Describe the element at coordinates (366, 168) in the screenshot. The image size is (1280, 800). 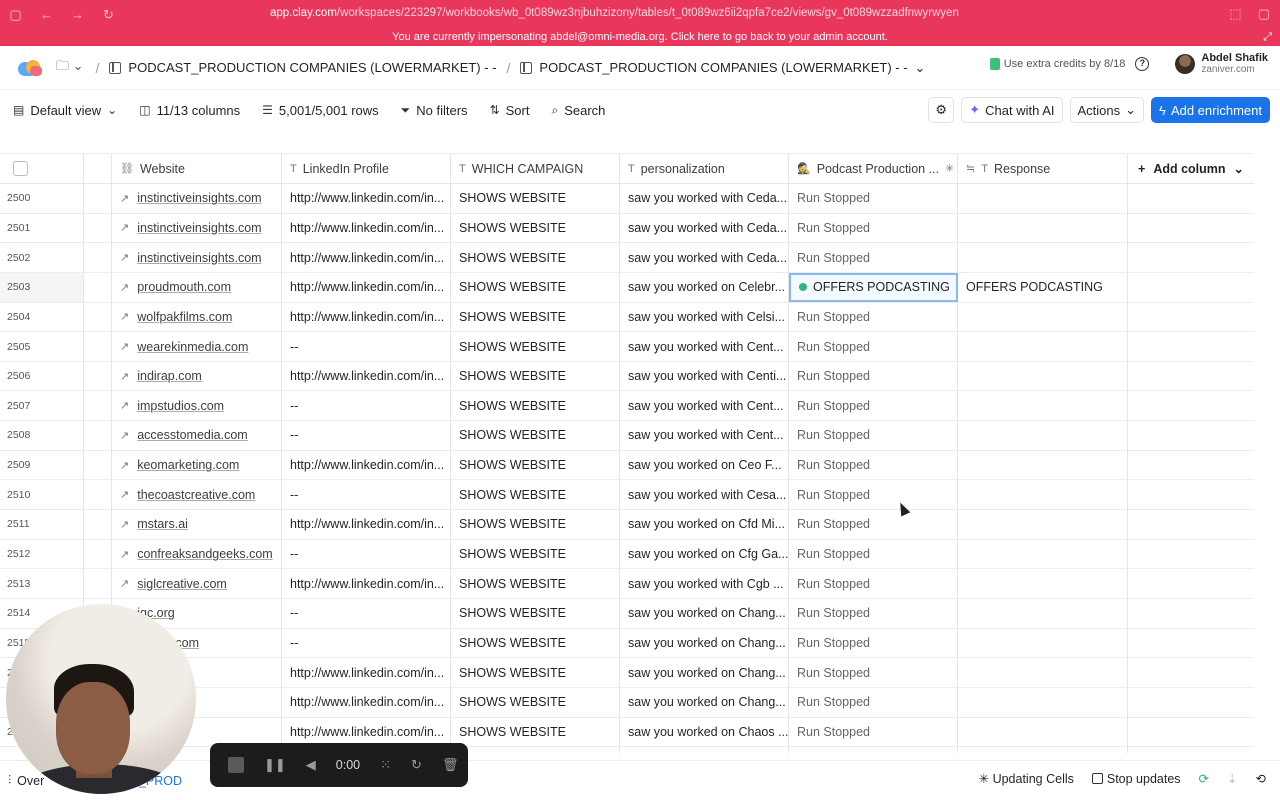
I see `column-header-linkedin: T LinkedIn Profile` at that location.